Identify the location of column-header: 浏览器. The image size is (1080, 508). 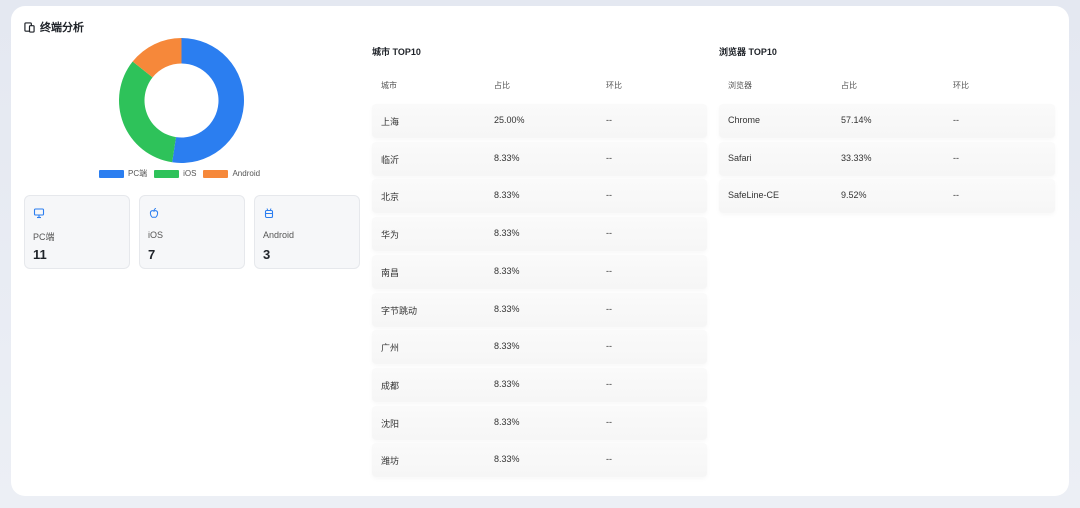
(740, 85).